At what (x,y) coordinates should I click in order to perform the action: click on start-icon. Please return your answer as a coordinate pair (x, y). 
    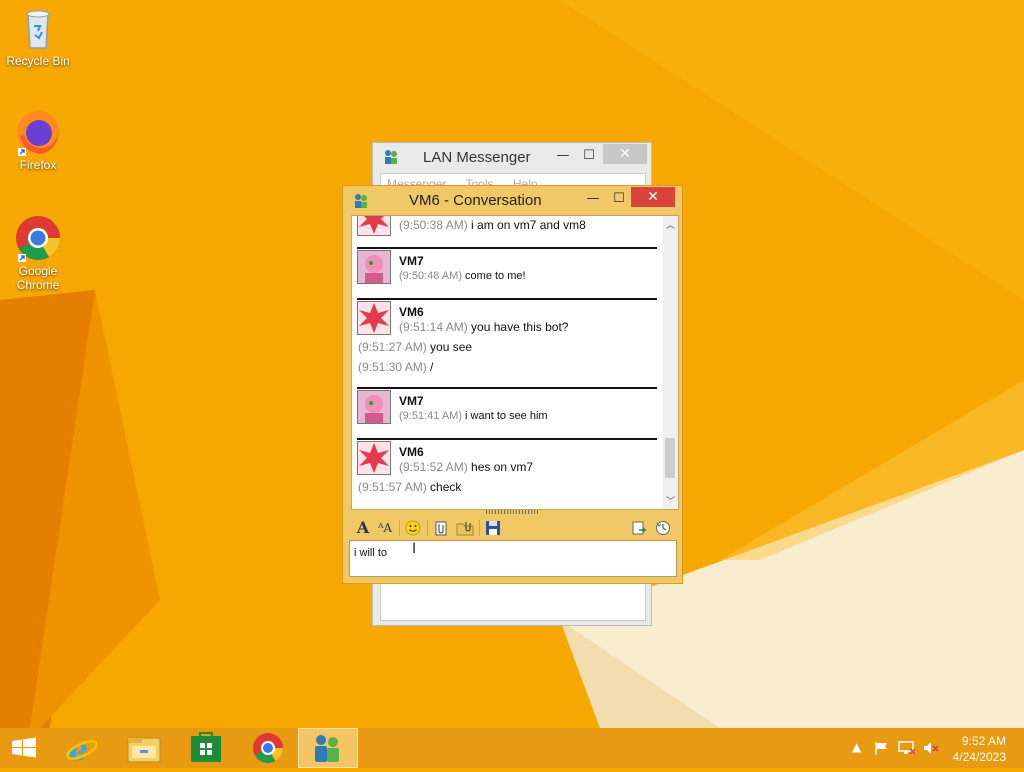
    Looking at the image, I should click on (24, 747).